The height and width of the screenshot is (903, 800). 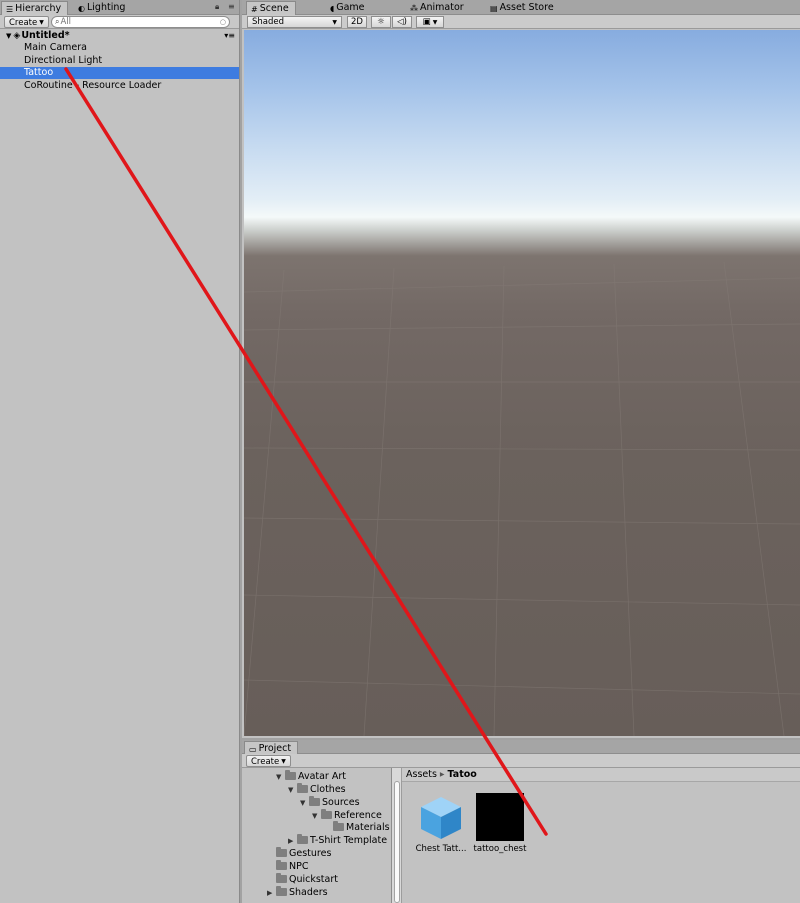 I want to click on folder-quickstart: Quickstart, so click(x=307, y=879).